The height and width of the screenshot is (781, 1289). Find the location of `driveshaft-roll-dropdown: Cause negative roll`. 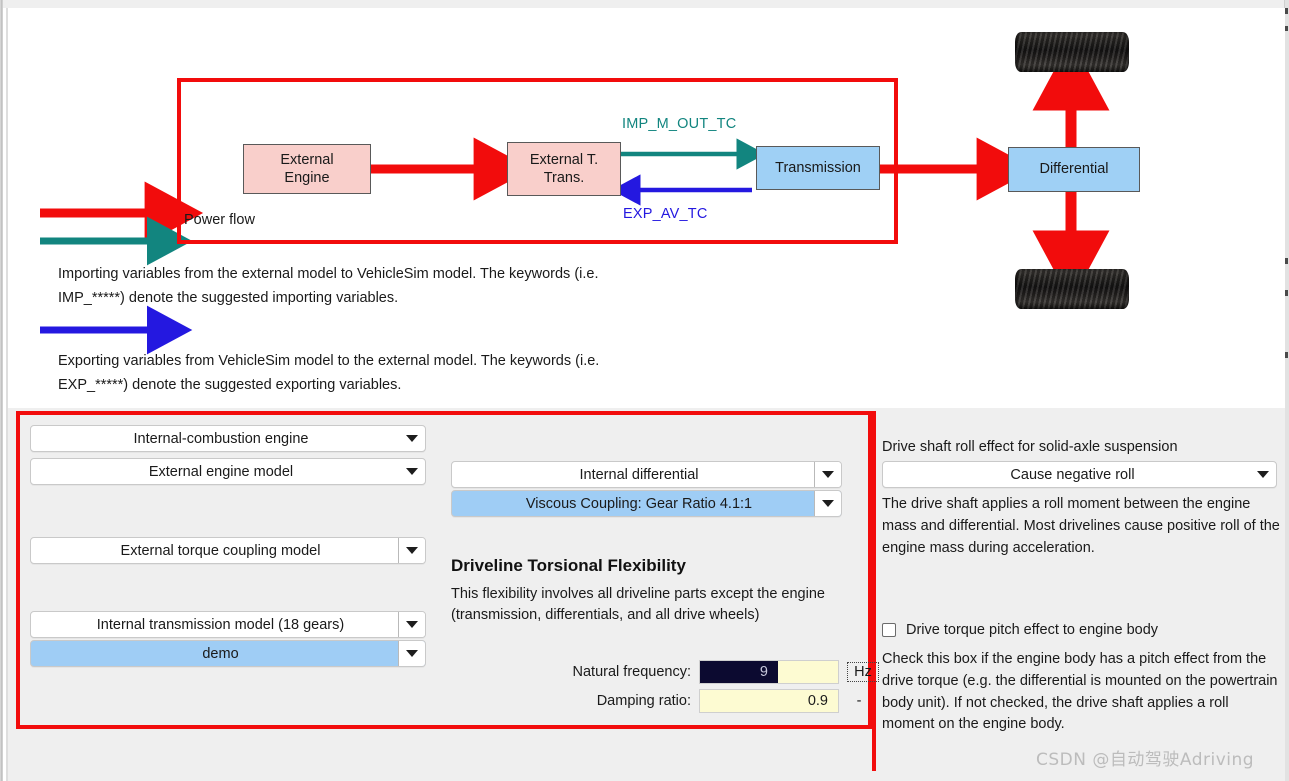

driveshaft-roll-dropdown: Cause negative roll is located at coordinates (1079, 474).